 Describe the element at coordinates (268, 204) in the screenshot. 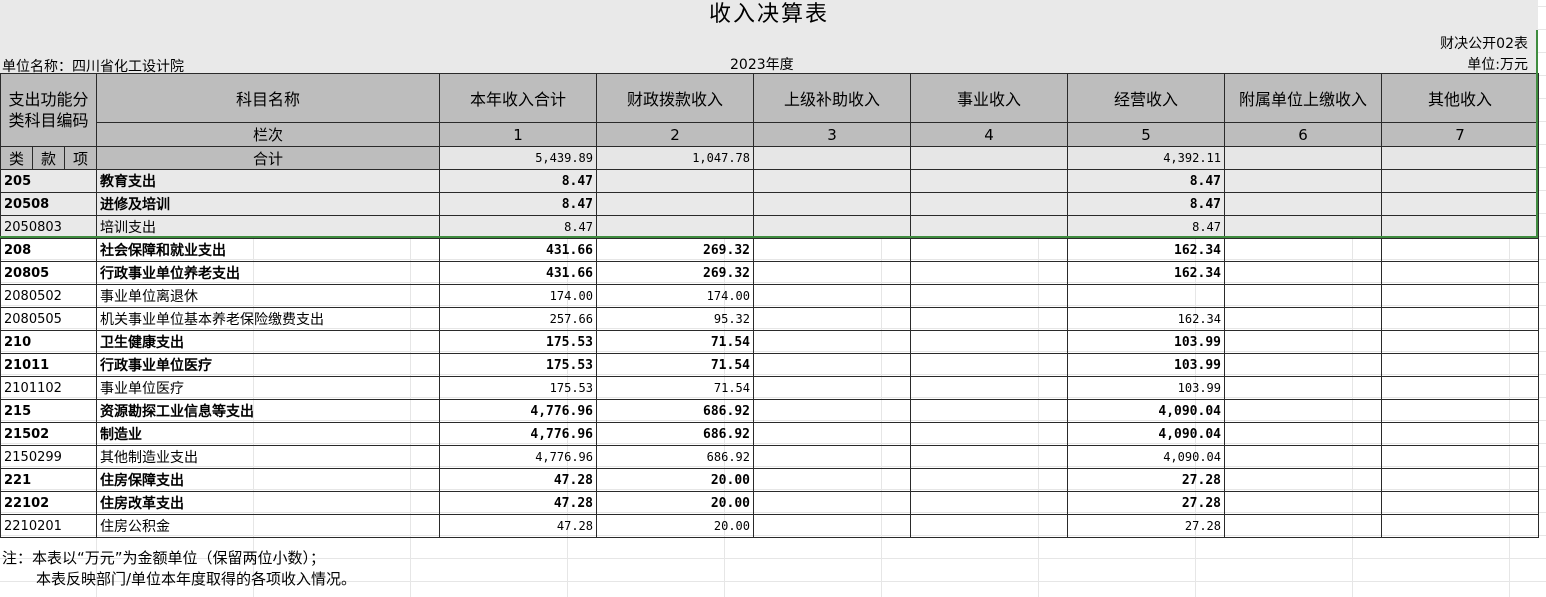

I see `row-name: 进修及培训` at that location.